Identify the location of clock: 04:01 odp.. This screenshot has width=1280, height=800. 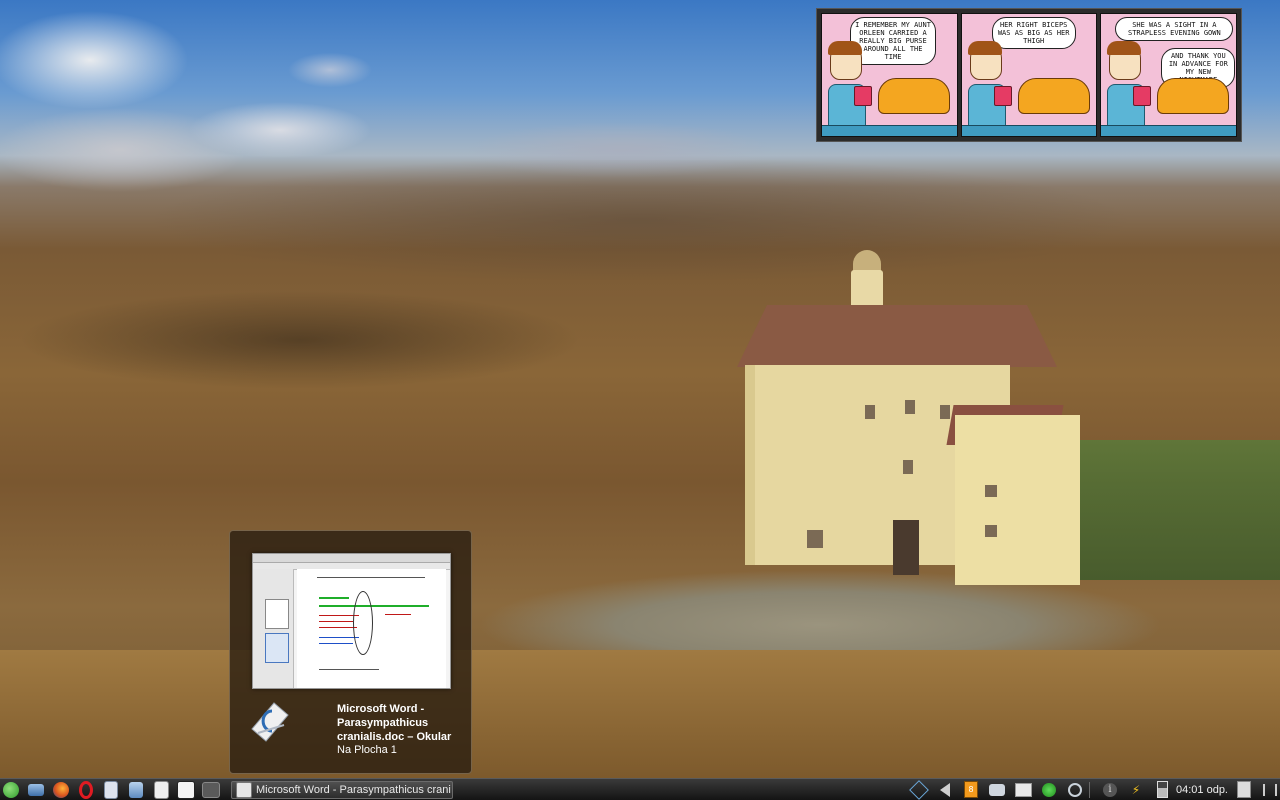
(1202, 790).